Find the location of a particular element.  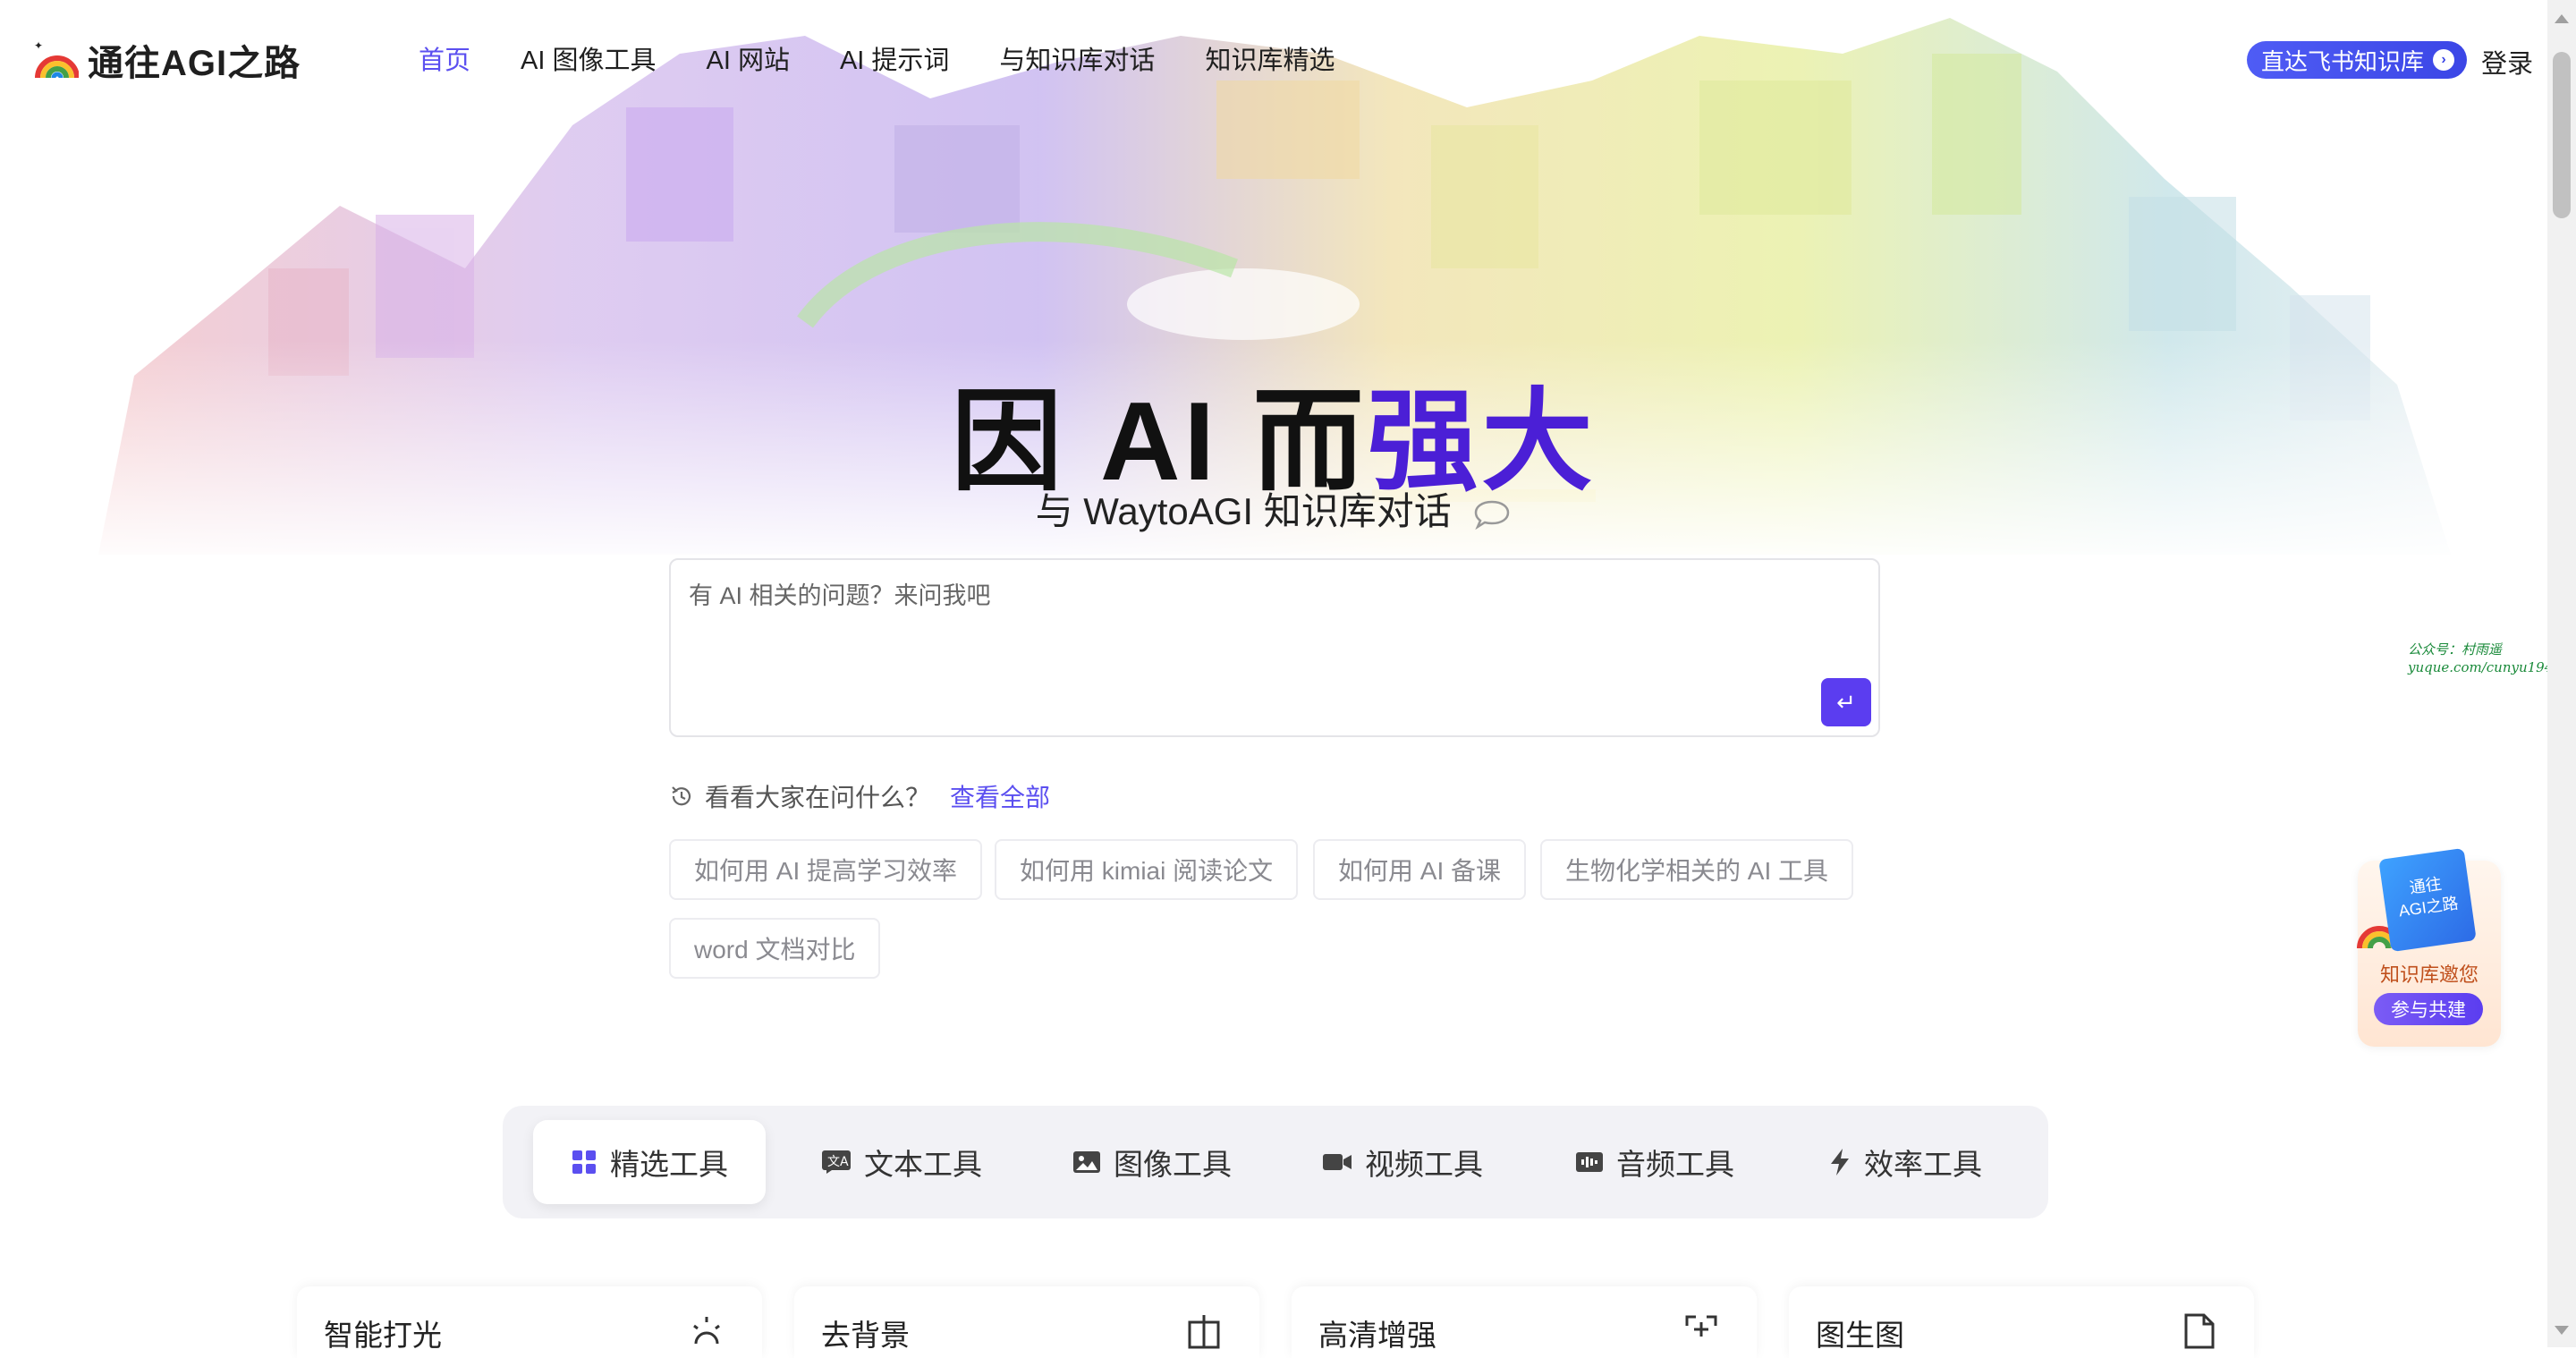

suggested-question-chip: word 文档对比 is located at coordinates (775, 948).